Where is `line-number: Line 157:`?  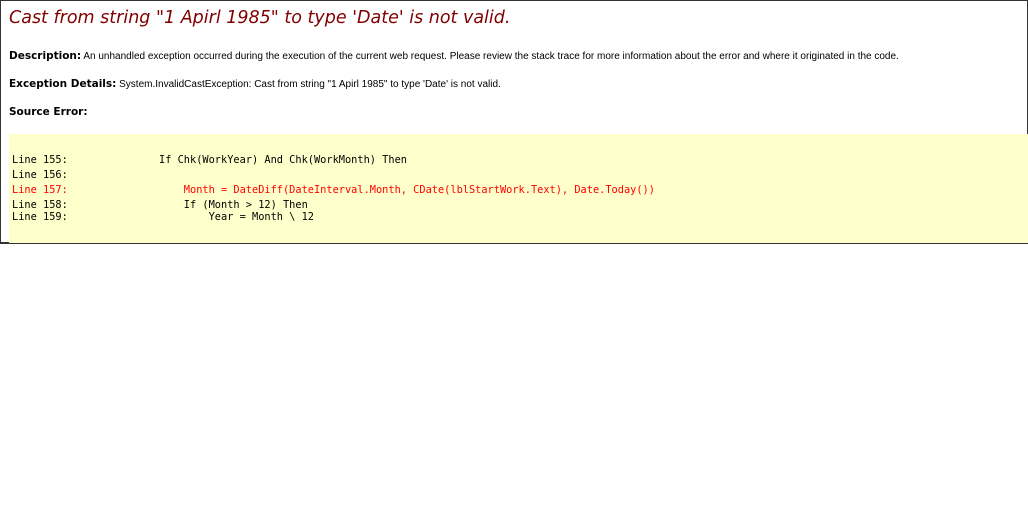 line-number: Line 157: is located at coordinates (40, 190).